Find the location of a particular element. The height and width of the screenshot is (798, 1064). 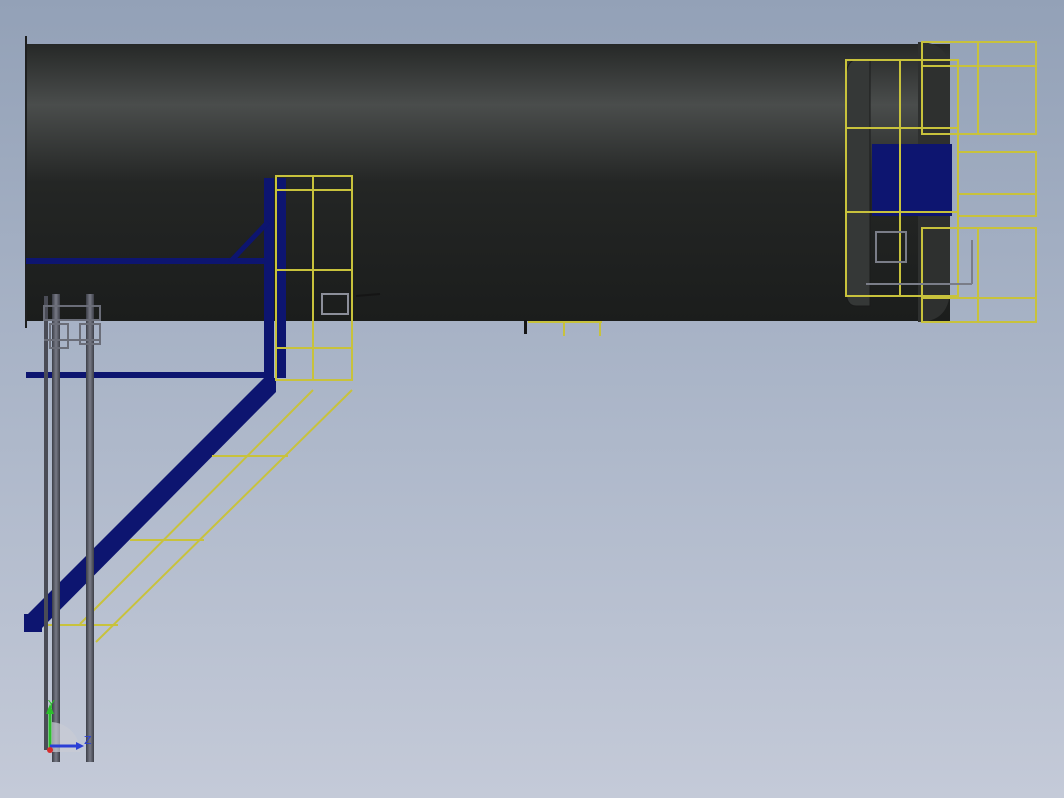

triad-y-label: Y is located at coordinates (51, 704).